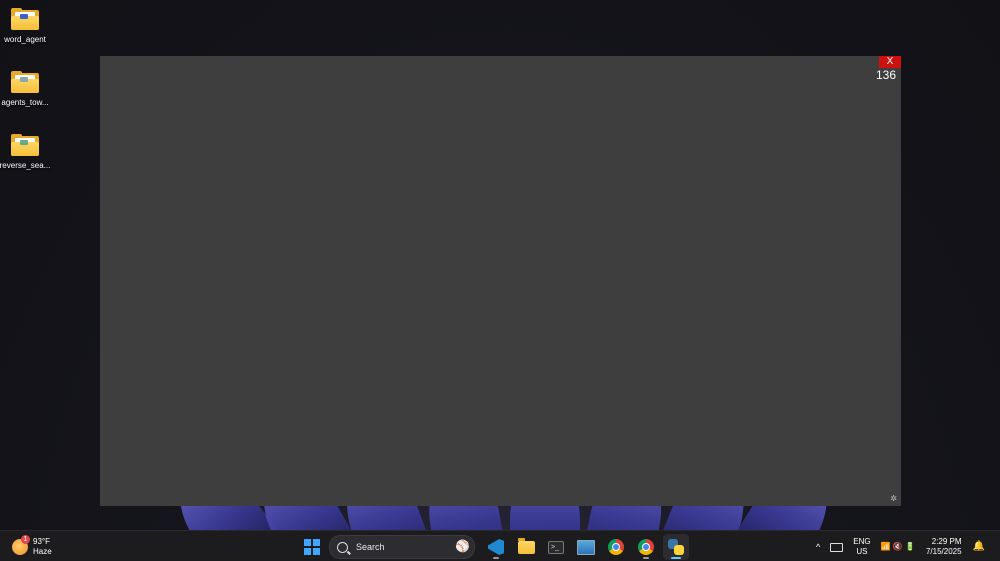 The image size is (1000, 561). I want to click on weather-badge: 1, so click(25, 539).